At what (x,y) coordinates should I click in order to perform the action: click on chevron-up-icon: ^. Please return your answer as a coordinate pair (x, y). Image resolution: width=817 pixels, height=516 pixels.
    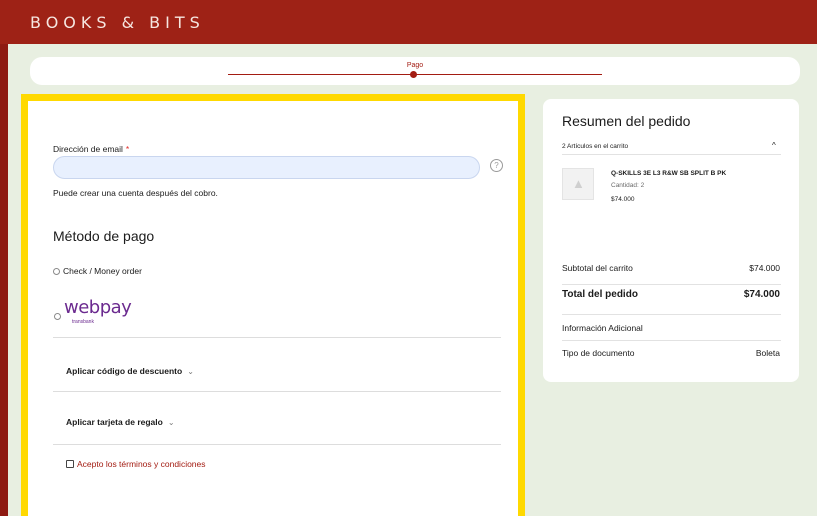
    Looking at the image, I should click on (774, 145).